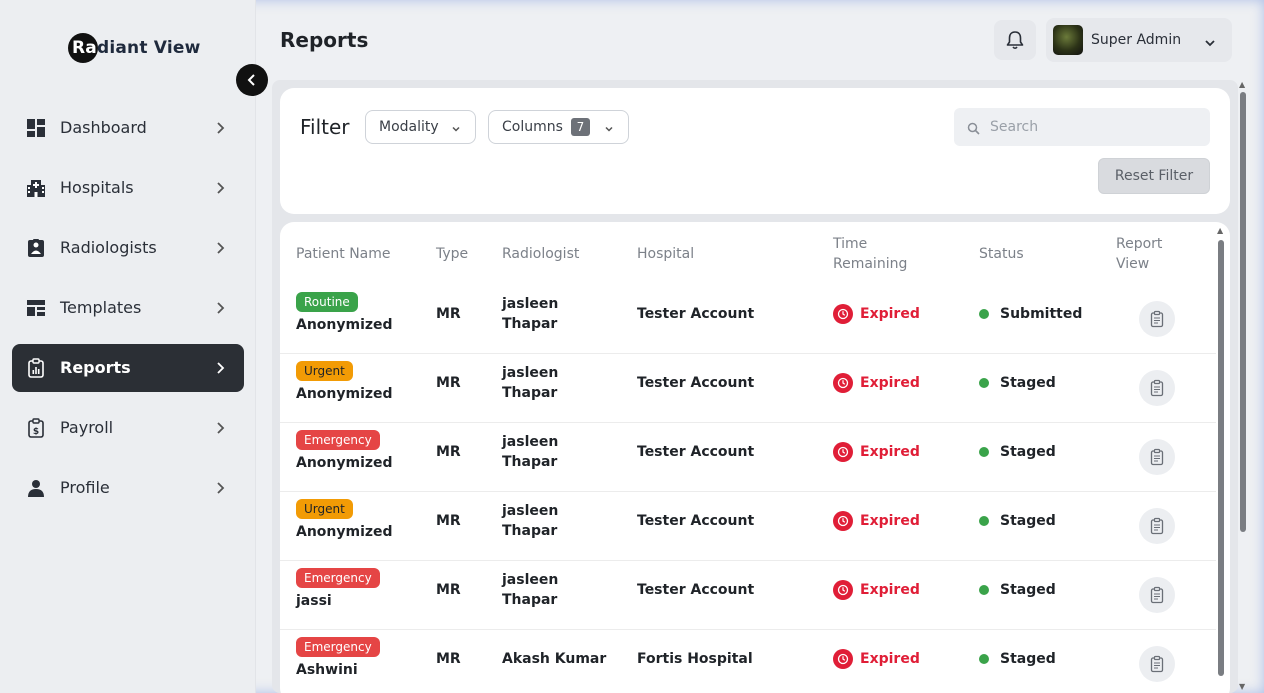 The width and height of the screenshot is (1264, 693). Describe the element at coordinates (532, 127) in the screenshot. I see `columns-label: Columns` at that location.